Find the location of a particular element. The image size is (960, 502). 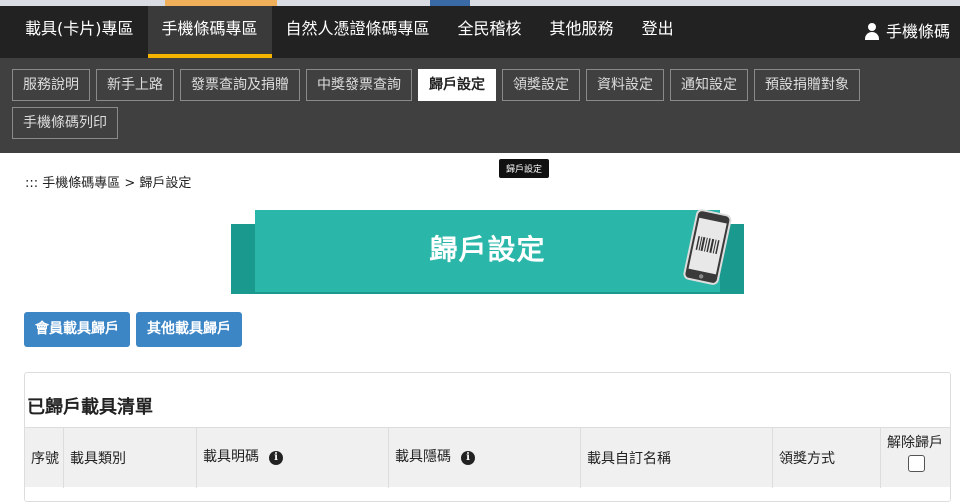

table-header: 序號 載具類別 載具明碼 i 載具隱碼 i 載具自訂名稱 領獎方式 解除歸戶 is located at coordinates (487, 457).